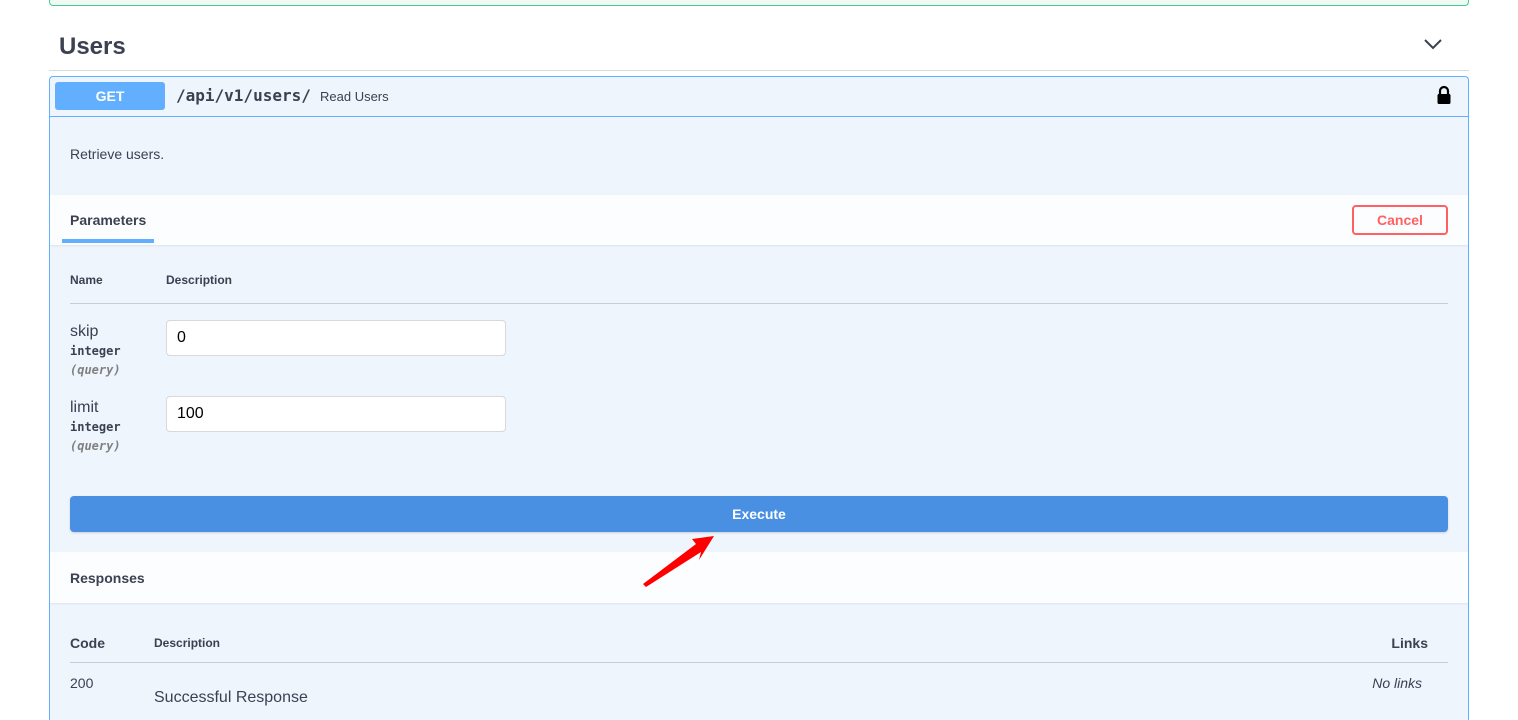 This screenshot has width=1518, height=720. Describe the element at coordinates (1409, 643) in the screenshot. I see `column-header-links: Links` at that location.